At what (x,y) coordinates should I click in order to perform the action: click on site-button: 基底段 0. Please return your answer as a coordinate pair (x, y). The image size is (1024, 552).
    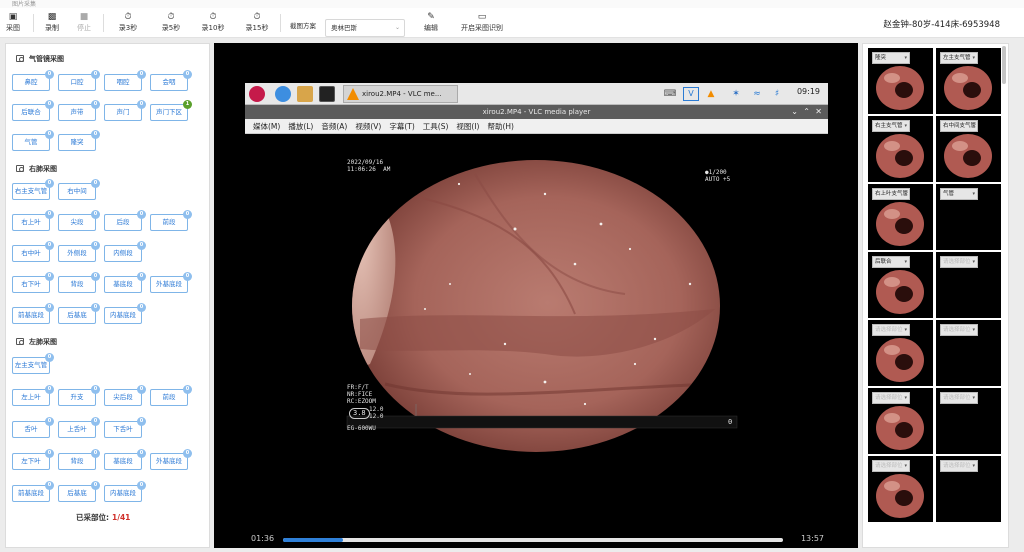
    Looking at the image, I should click on (125, 282).